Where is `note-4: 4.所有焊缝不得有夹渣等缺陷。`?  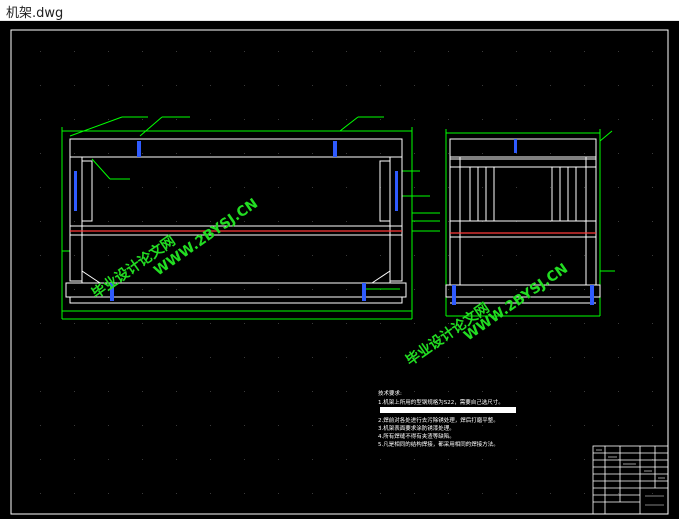
note-4: 4.所有焊缝不得有夹渣等缺陷。 is located at coordinates (416, 436).